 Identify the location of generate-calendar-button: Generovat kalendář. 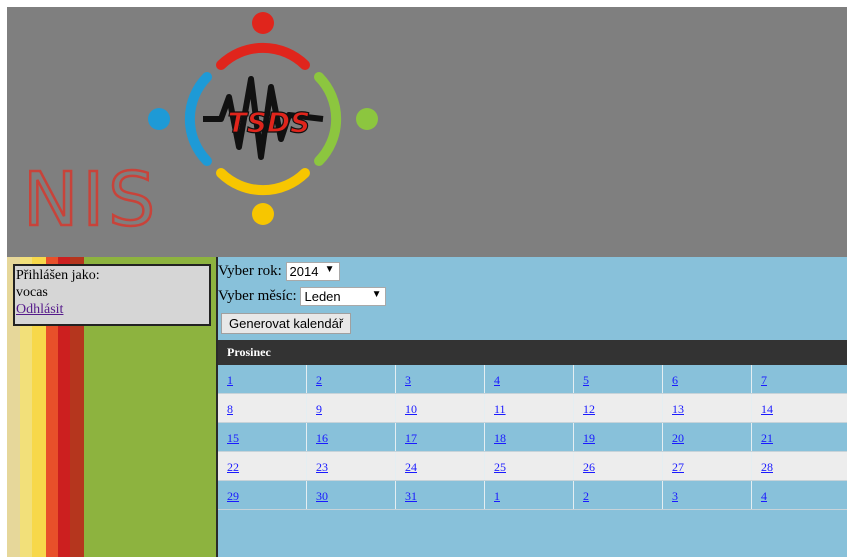
(286, 323).